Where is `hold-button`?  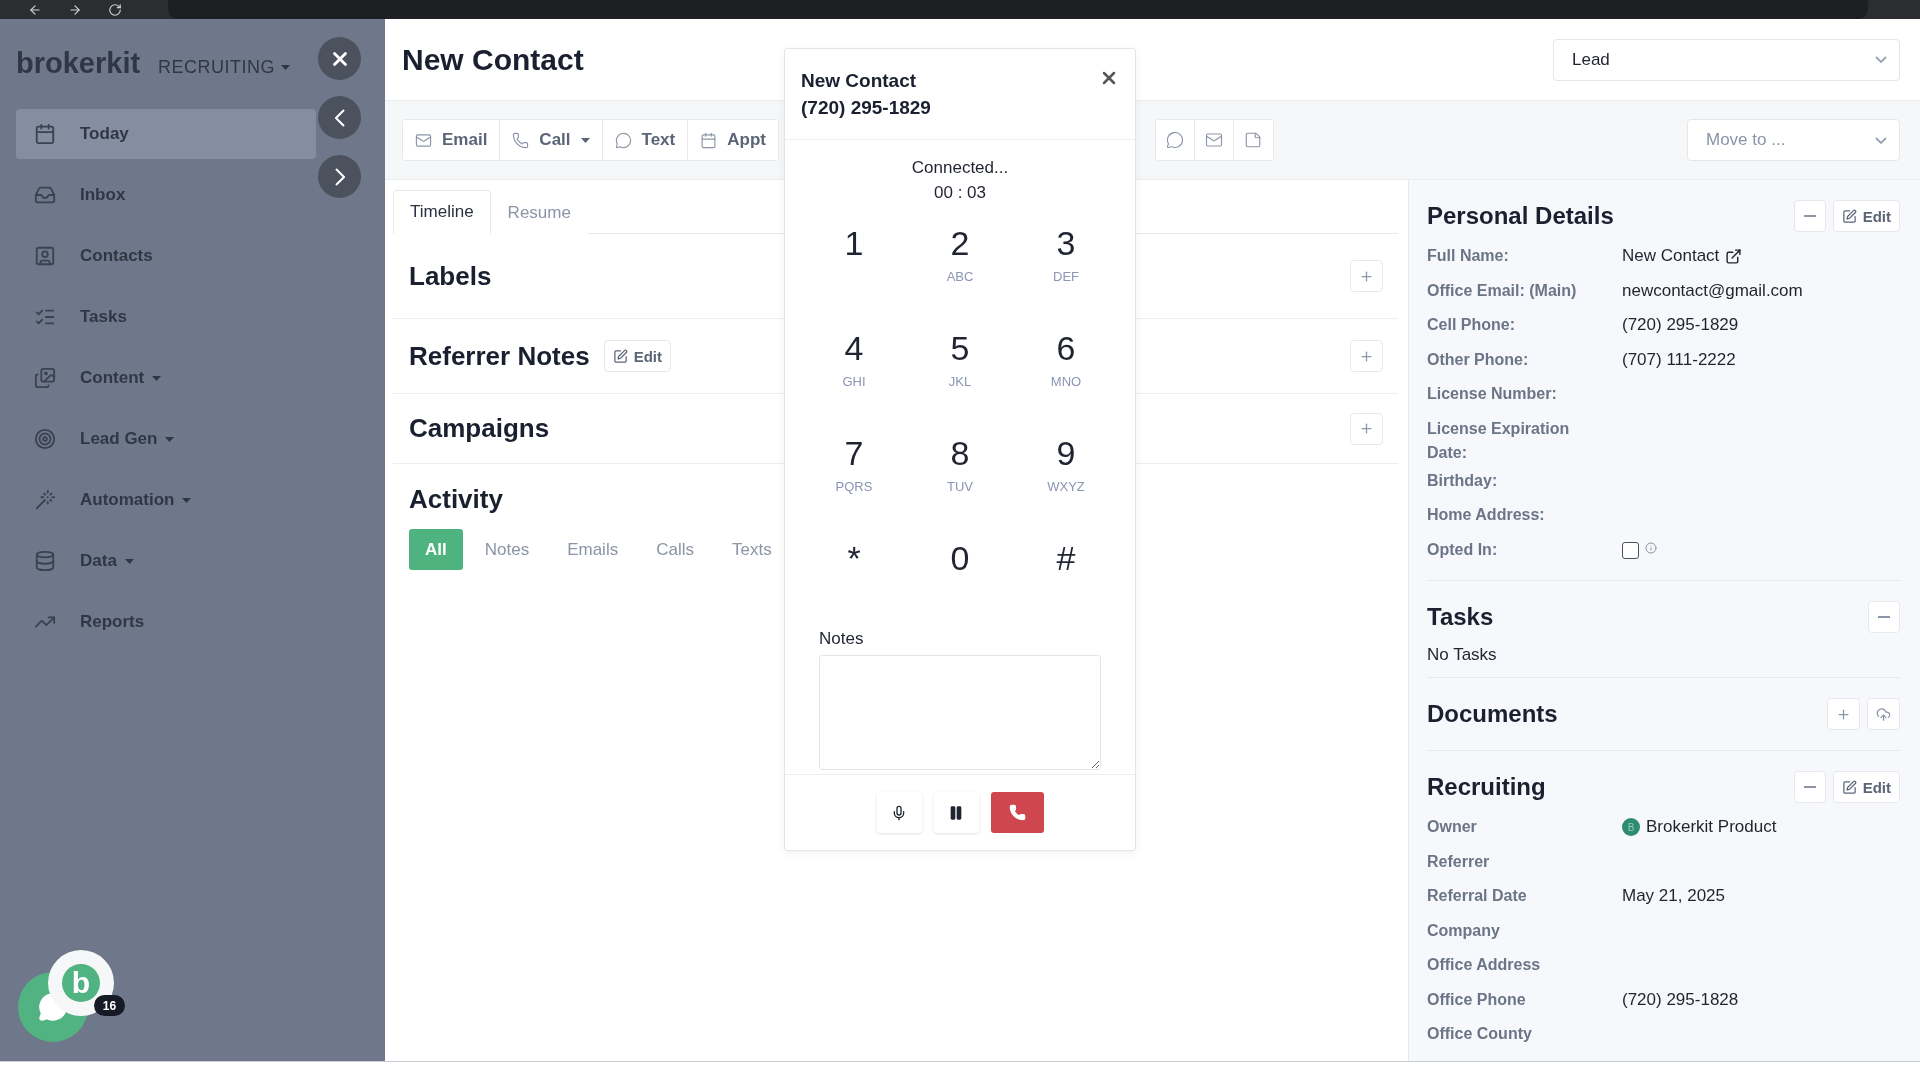
hold-button is located at coordinates (956, 812).